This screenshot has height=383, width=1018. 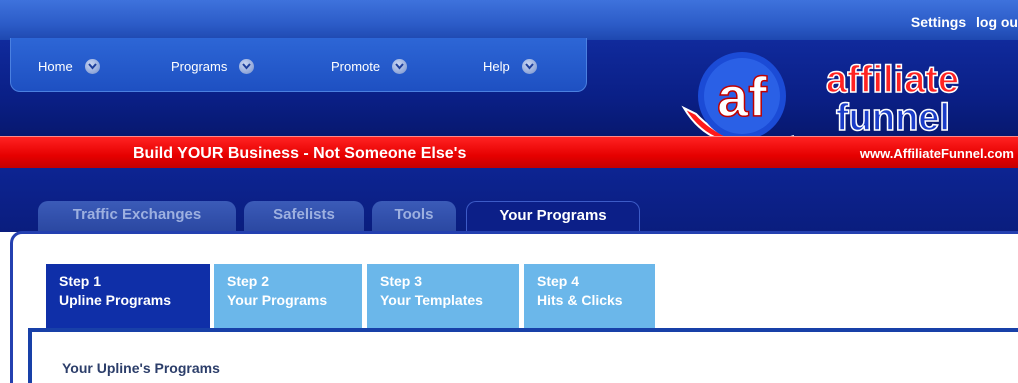 I want to click on tab-tools: Tools, so click(x=414, y=216).